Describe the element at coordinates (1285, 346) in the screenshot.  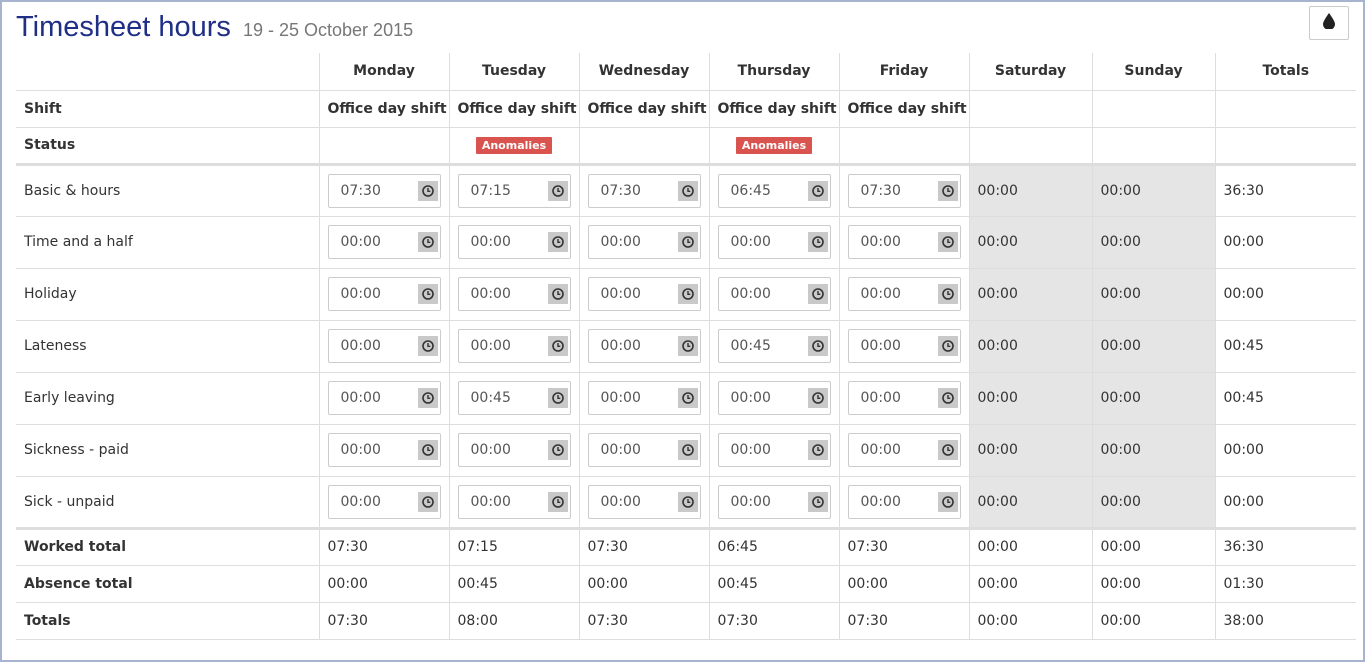
I see `row-total: 00:45` at that location.